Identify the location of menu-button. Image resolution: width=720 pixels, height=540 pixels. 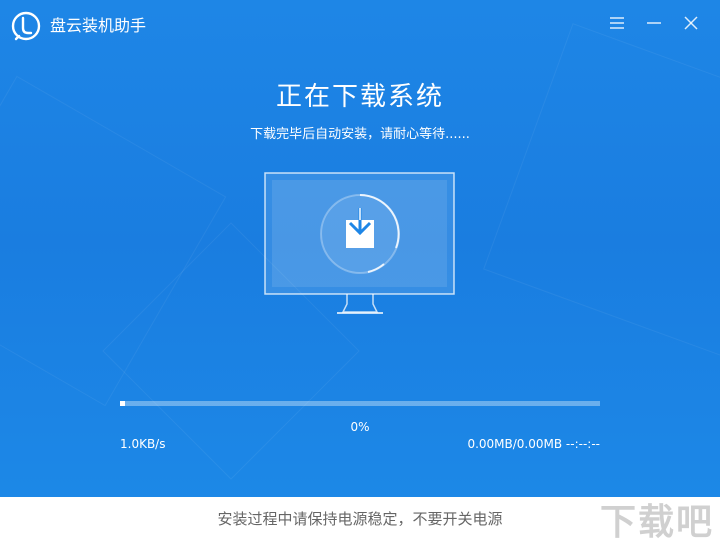
(617, 23).